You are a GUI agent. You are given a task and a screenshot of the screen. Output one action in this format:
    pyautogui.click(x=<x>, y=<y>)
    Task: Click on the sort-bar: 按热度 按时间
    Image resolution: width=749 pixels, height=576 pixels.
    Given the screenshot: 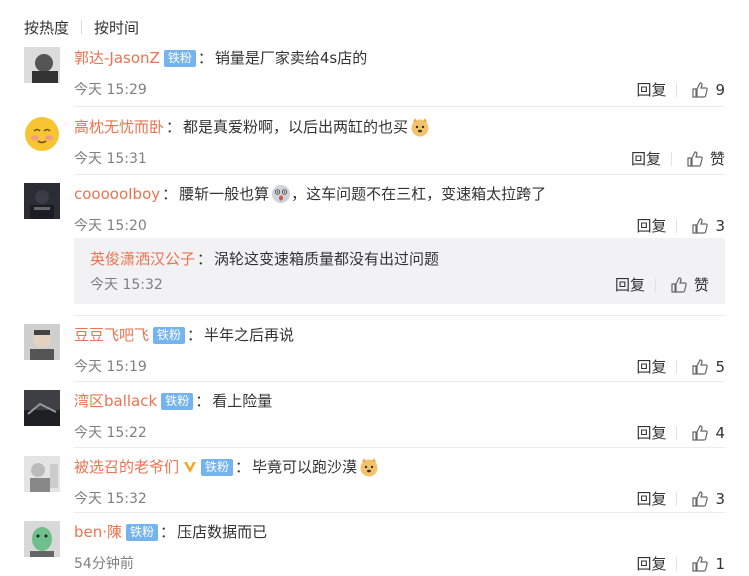 What is the action you would take?
    pyautogui.click(x=81, y=27)
    